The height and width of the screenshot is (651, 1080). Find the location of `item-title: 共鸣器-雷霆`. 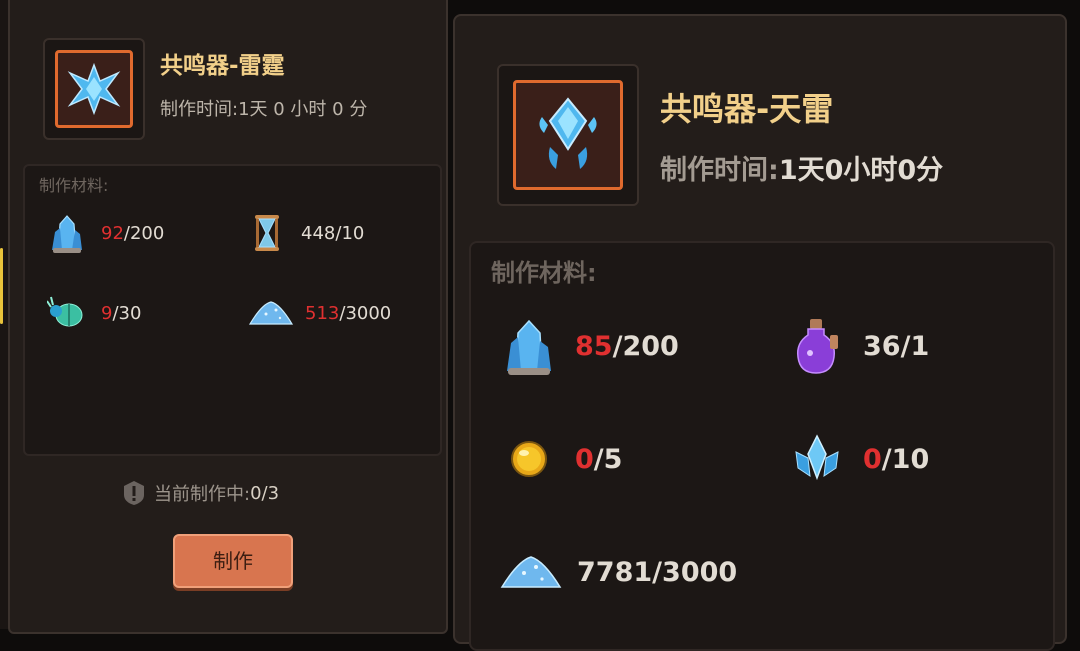

item-title: 共鸣器-雷霆 is located at coordinates (222, 66).